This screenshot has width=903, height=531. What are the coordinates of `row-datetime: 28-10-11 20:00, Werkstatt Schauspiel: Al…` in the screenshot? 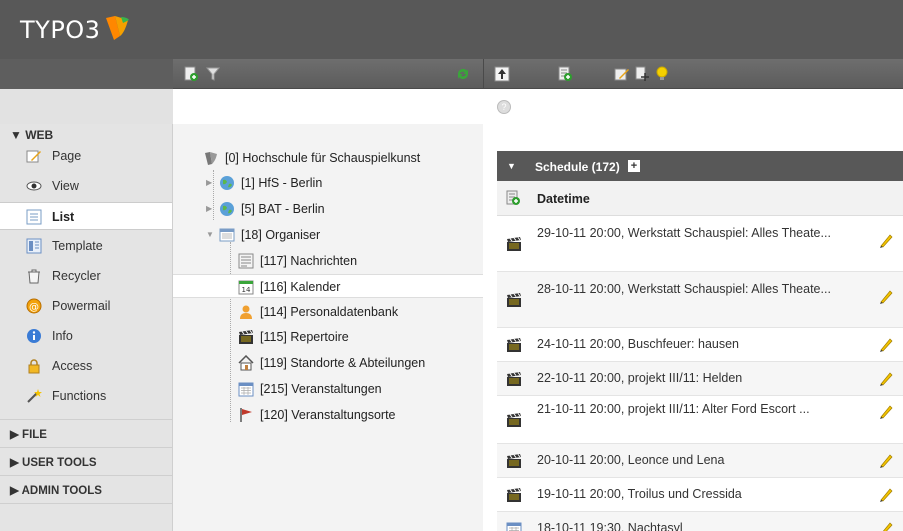 It's located at (687, 289).